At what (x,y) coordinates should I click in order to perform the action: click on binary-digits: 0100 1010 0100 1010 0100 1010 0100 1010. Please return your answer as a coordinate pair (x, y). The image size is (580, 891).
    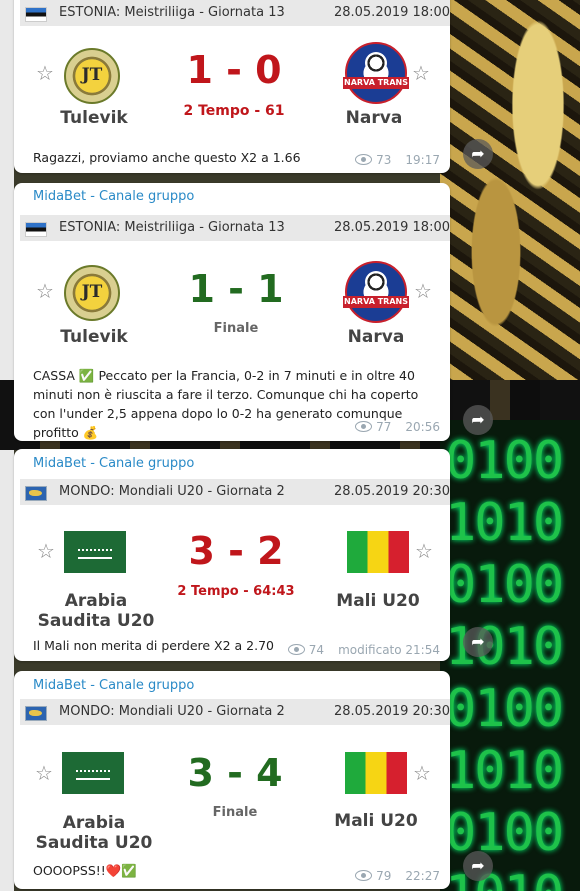
    Looking at the image, I should click on (504, 661).